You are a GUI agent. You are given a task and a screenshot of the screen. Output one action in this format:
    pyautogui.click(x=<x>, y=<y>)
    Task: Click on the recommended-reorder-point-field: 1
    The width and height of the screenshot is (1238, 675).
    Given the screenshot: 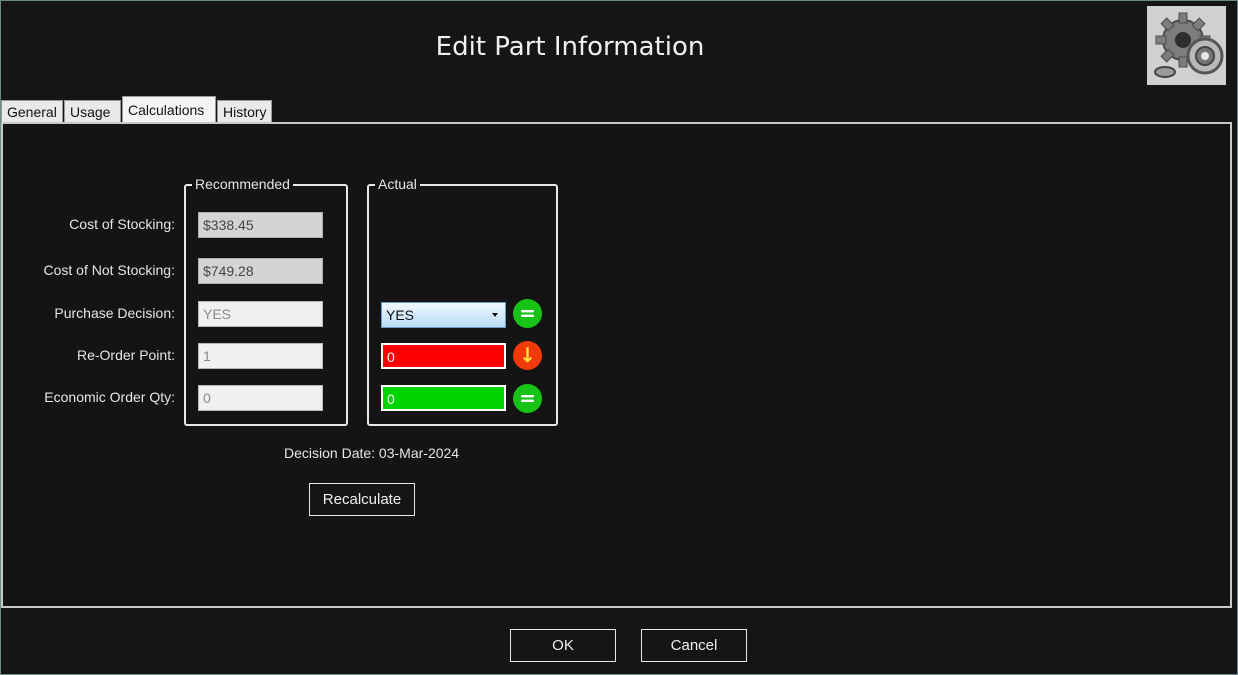 What is the action you would take?
    pyautogui.click(x=260, y=356)
    